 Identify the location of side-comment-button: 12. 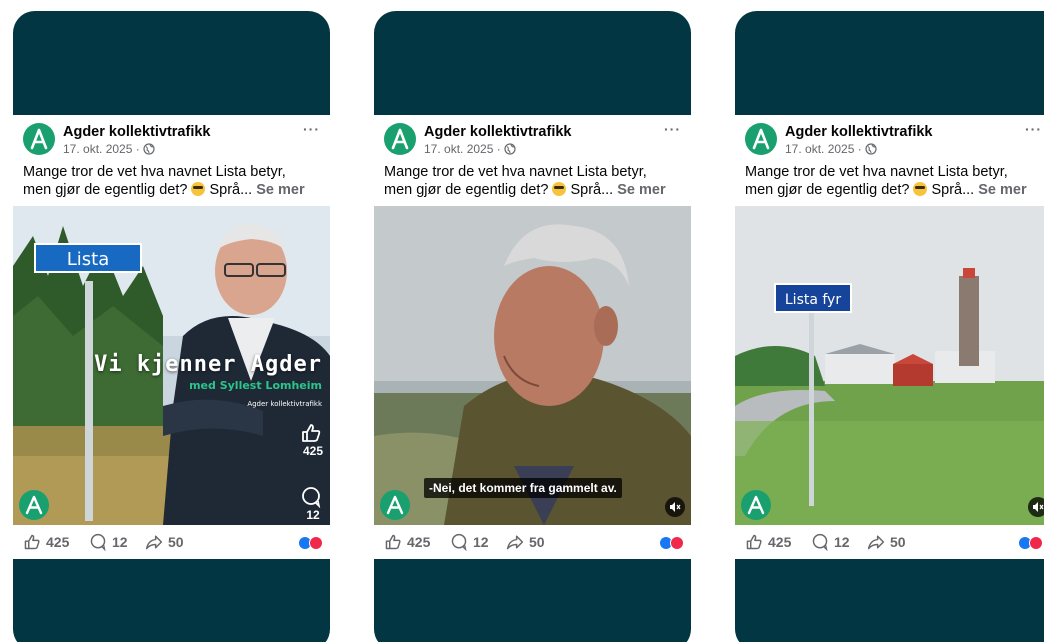
(313, 504).